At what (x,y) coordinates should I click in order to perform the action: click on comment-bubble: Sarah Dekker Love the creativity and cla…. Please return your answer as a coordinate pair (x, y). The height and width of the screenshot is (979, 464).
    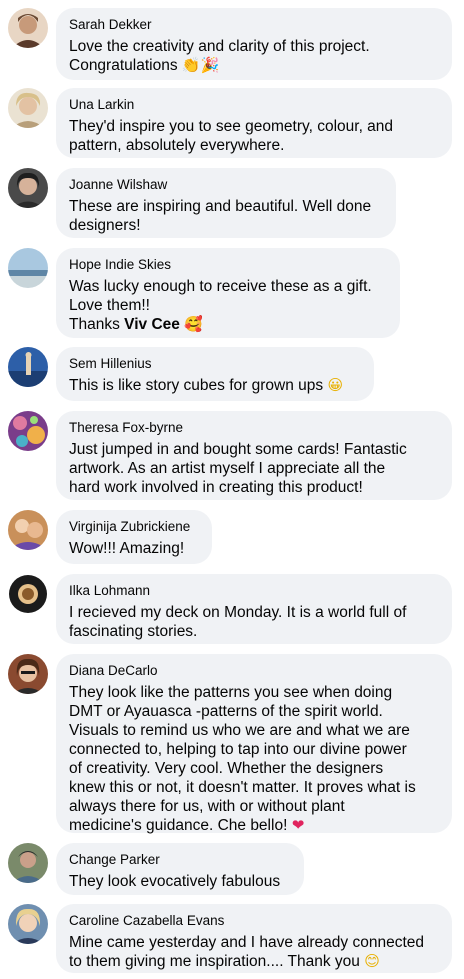
    Looking at the image, I should click on (254, 44).